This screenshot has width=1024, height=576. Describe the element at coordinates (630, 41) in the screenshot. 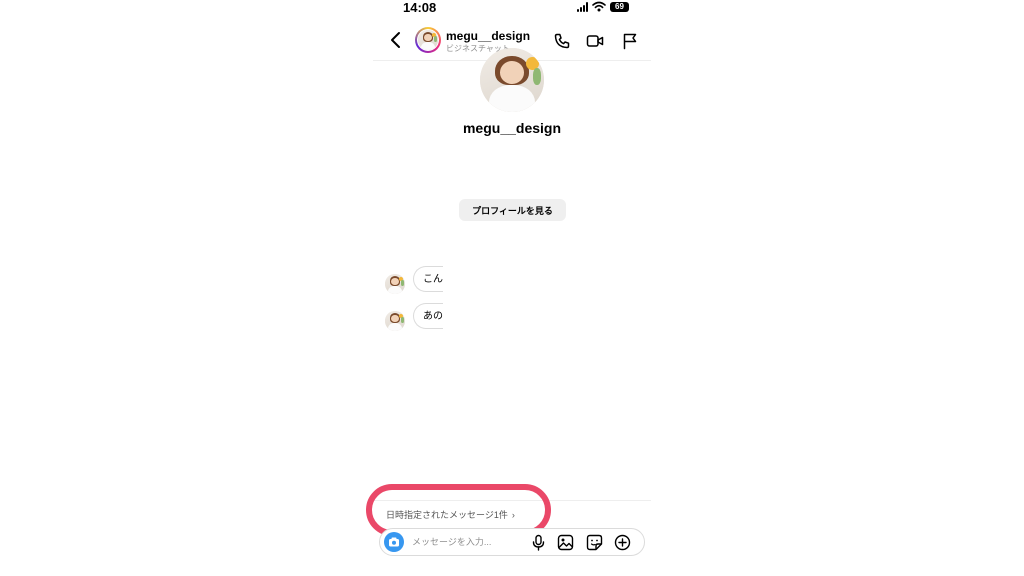

I see `flag-icon` at that location.